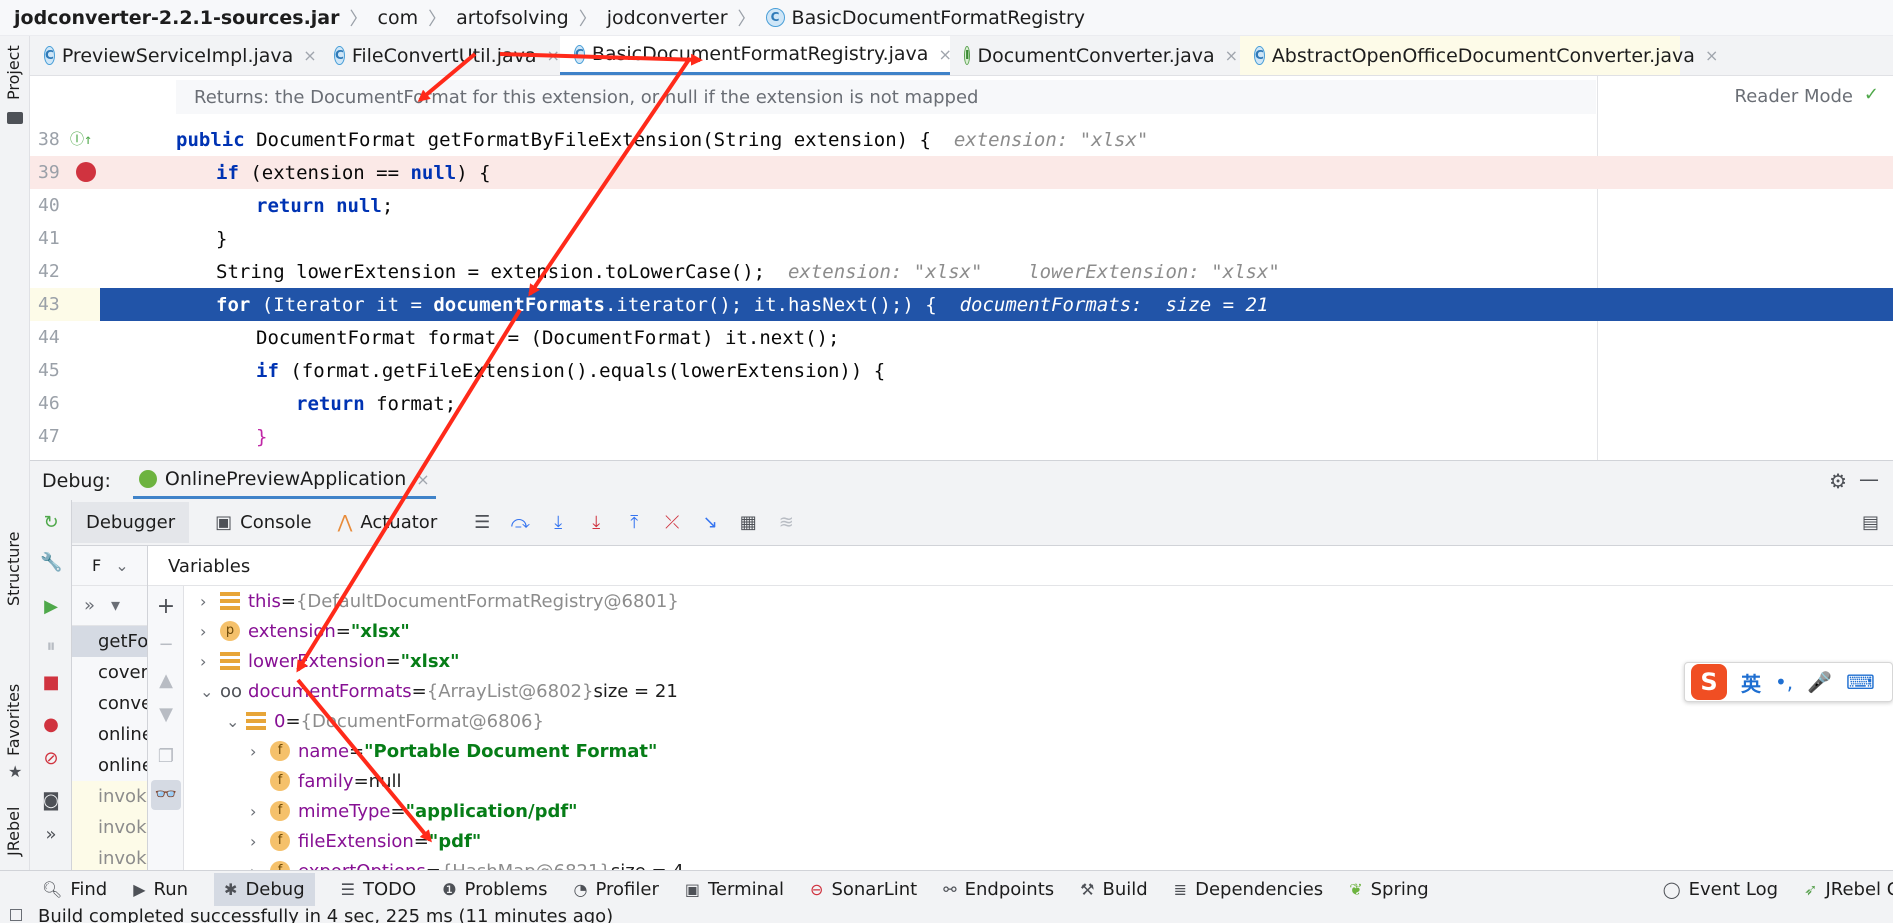  What do you see at coordinates (414, 811) in the screenshot?
I see `variable-row: › f mimeType = "application/pdf"` at bounding box center [414, 811].